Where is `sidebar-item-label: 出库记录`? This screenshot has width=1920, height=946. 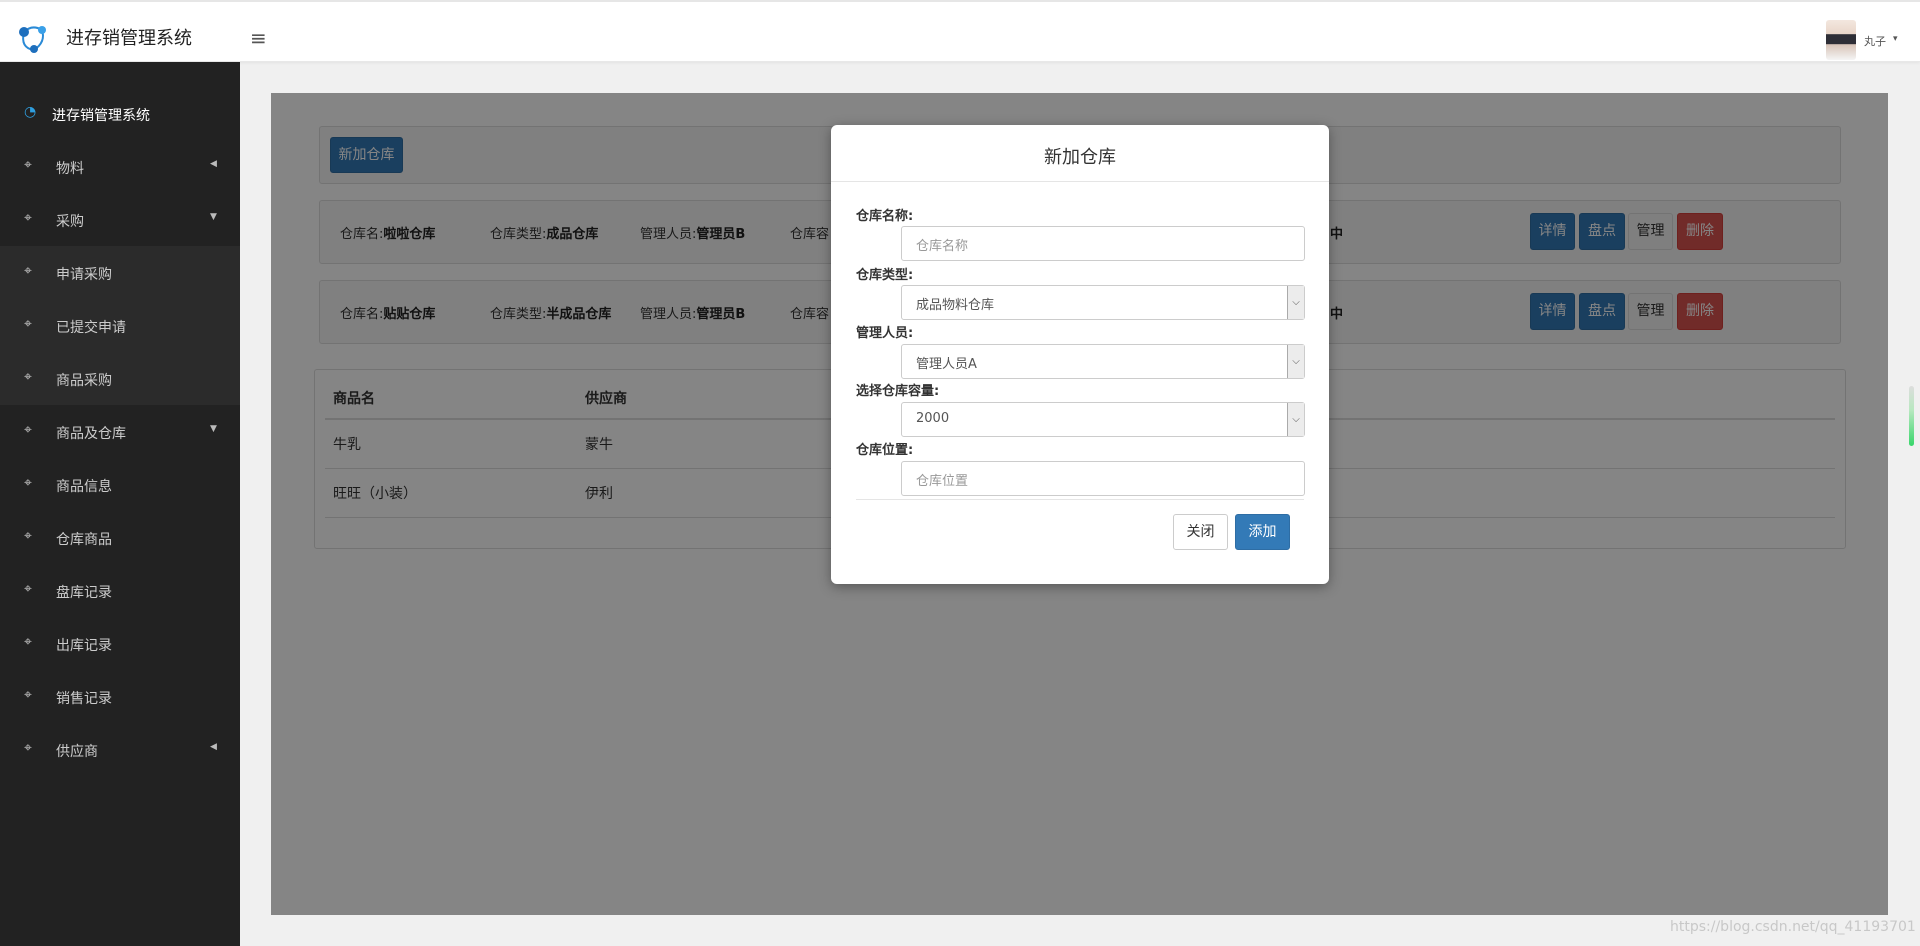 sidebar-item-label: 出库记录 is located at coordinates (84, 646).